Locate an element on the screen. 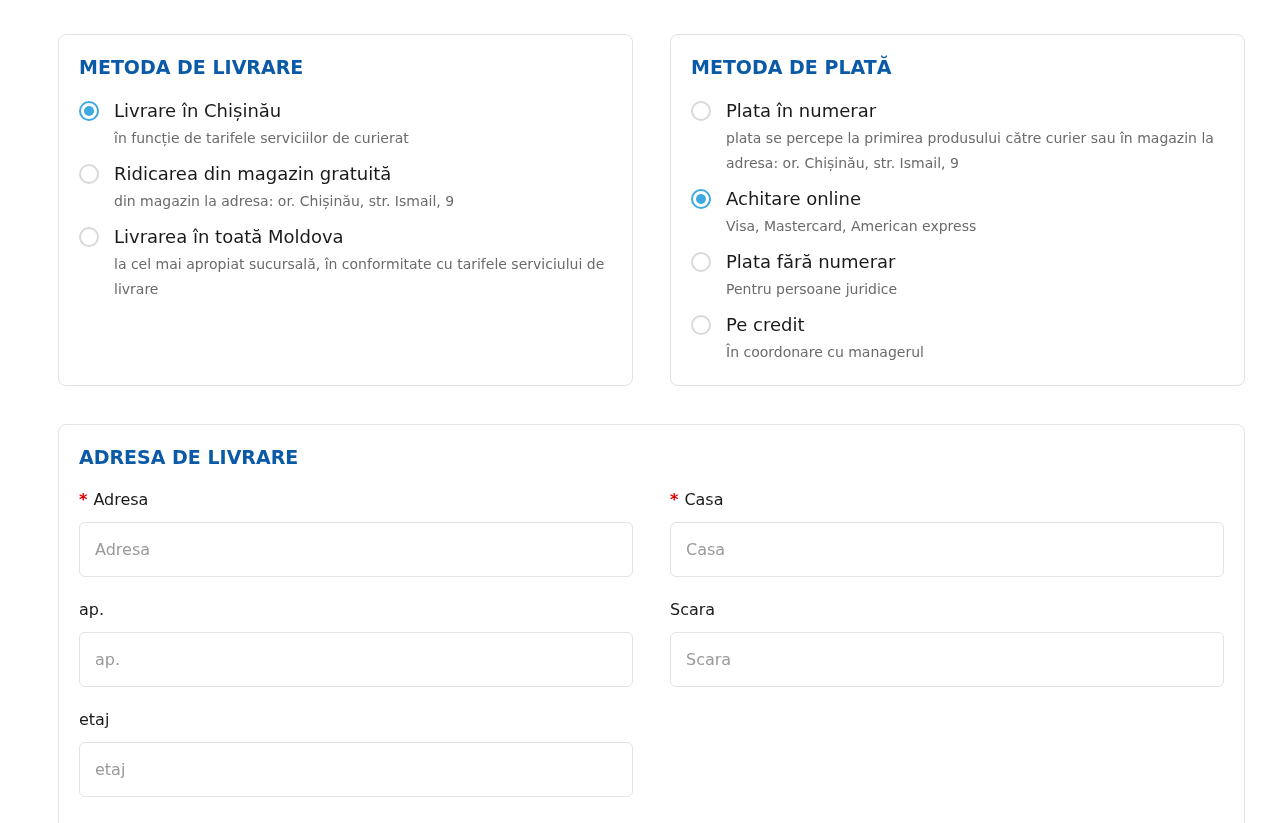  option-description: Visa, Mastercard, American express is located at coordinates (851, 226).